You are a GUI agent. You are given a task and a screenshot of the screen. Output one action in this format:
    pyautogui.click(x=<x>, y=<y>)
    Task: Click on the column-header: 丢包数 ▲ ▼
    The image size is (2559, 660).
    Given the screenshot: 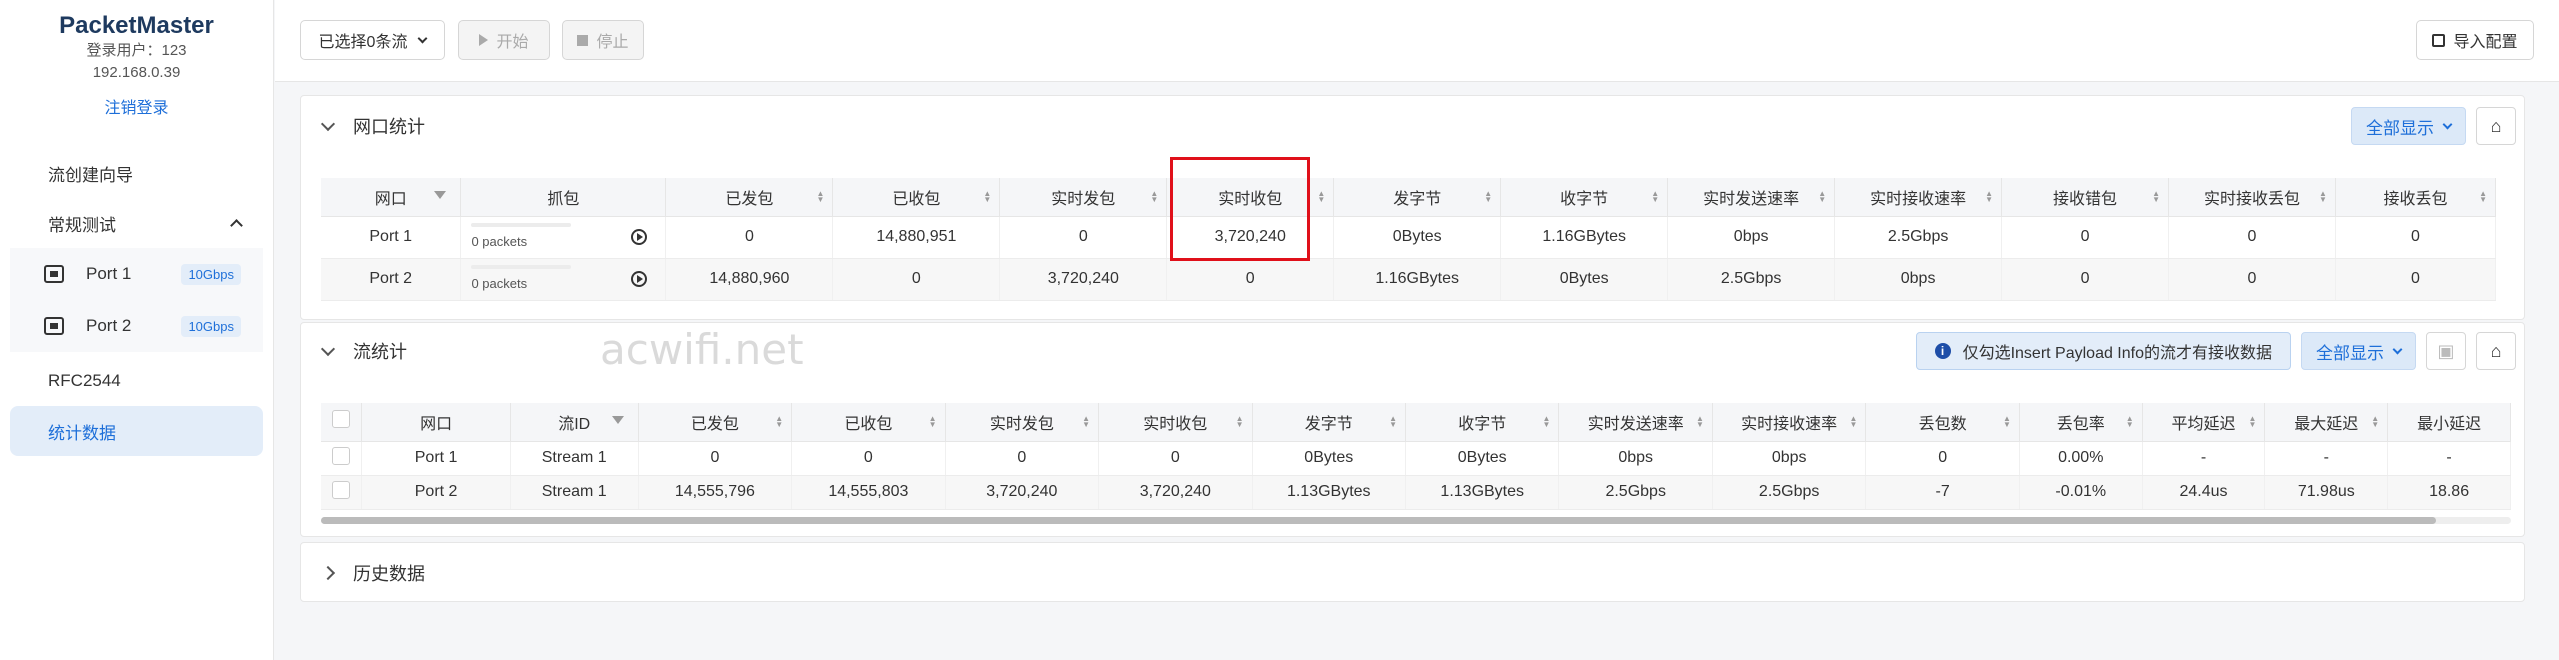 What is the action you would take?
    pyautogui.click(x=1942, y=422)
    